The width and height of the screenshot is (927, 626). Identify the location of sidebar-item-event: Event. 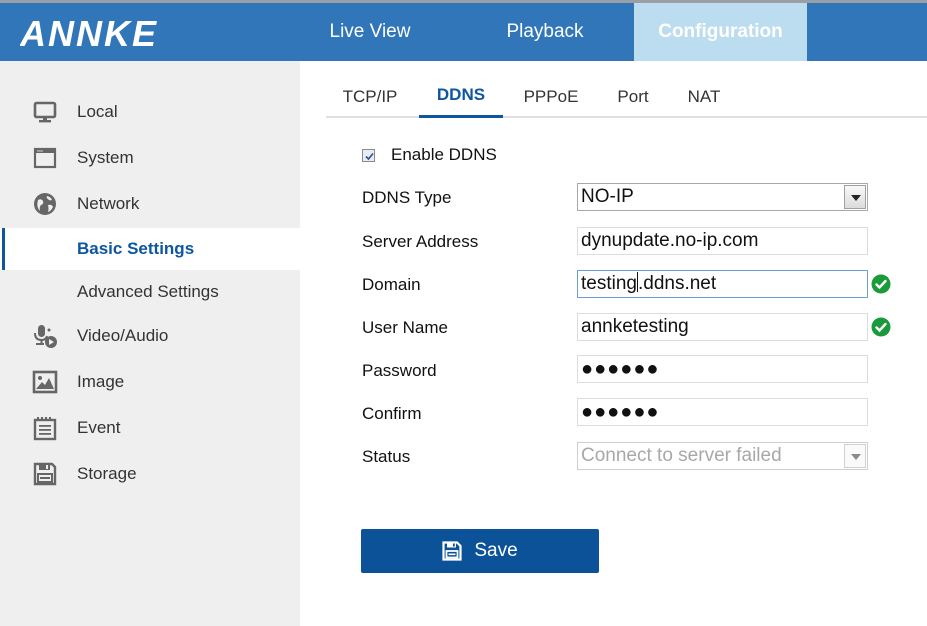
(150, 428).